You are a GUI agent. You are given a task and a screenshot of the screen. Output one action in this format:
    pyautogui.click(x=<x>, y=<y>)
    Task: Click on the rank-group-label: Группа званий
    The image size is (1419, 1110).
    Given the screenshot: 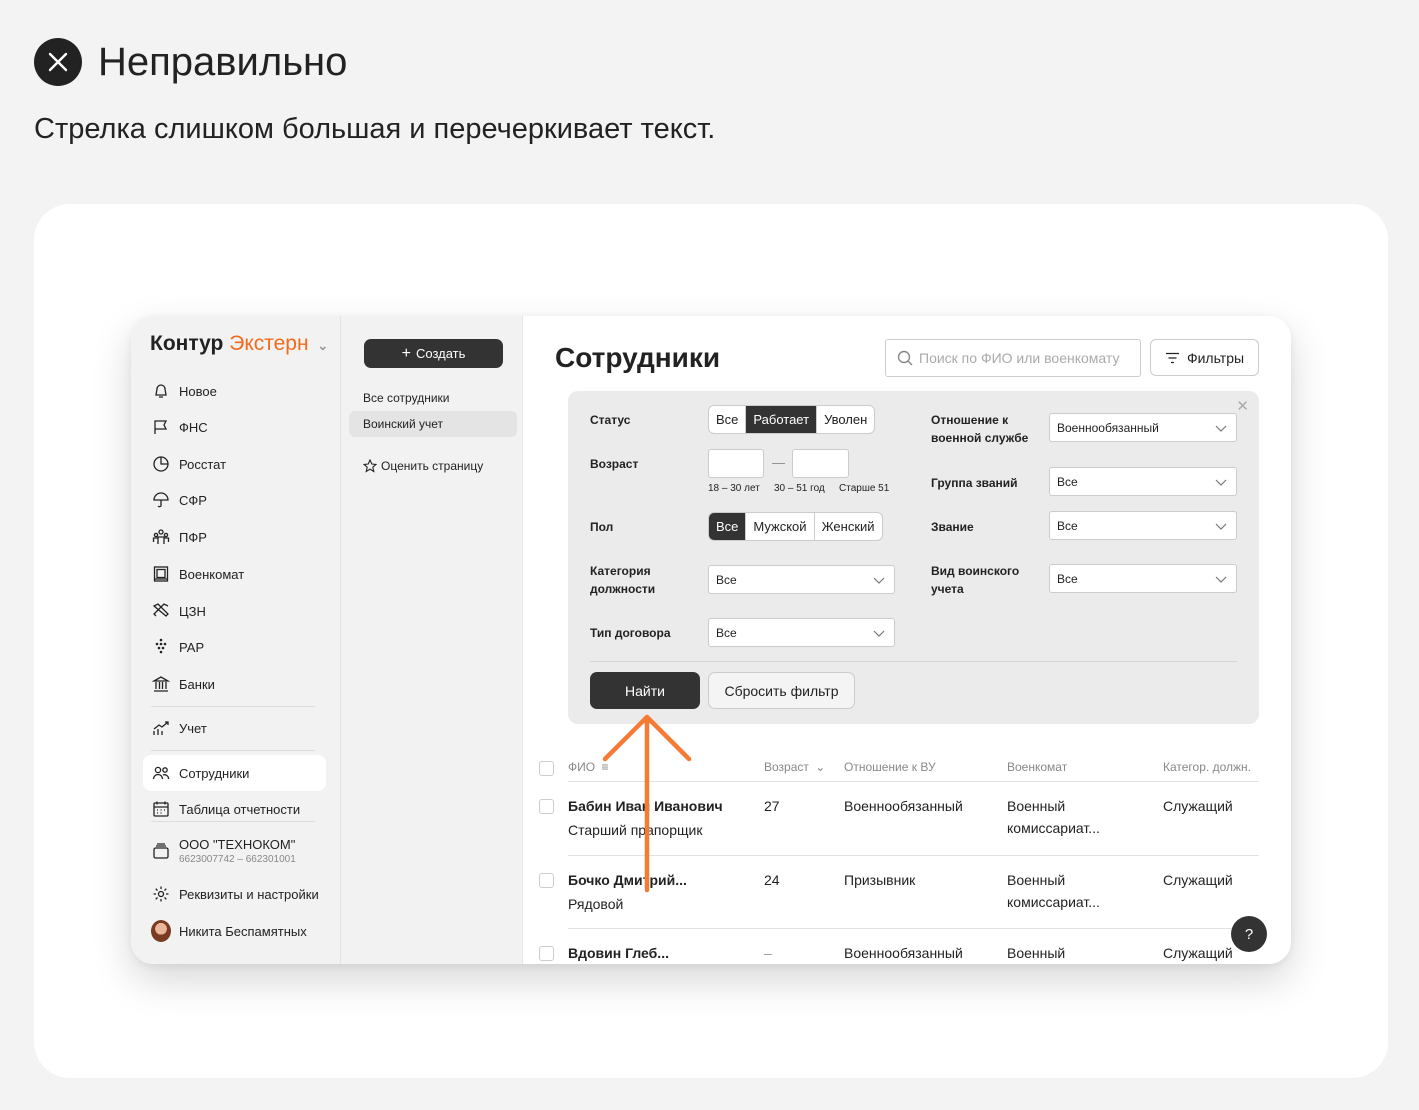 What is the action you would take?
    pyautogui.click(x=974, y=483)
    